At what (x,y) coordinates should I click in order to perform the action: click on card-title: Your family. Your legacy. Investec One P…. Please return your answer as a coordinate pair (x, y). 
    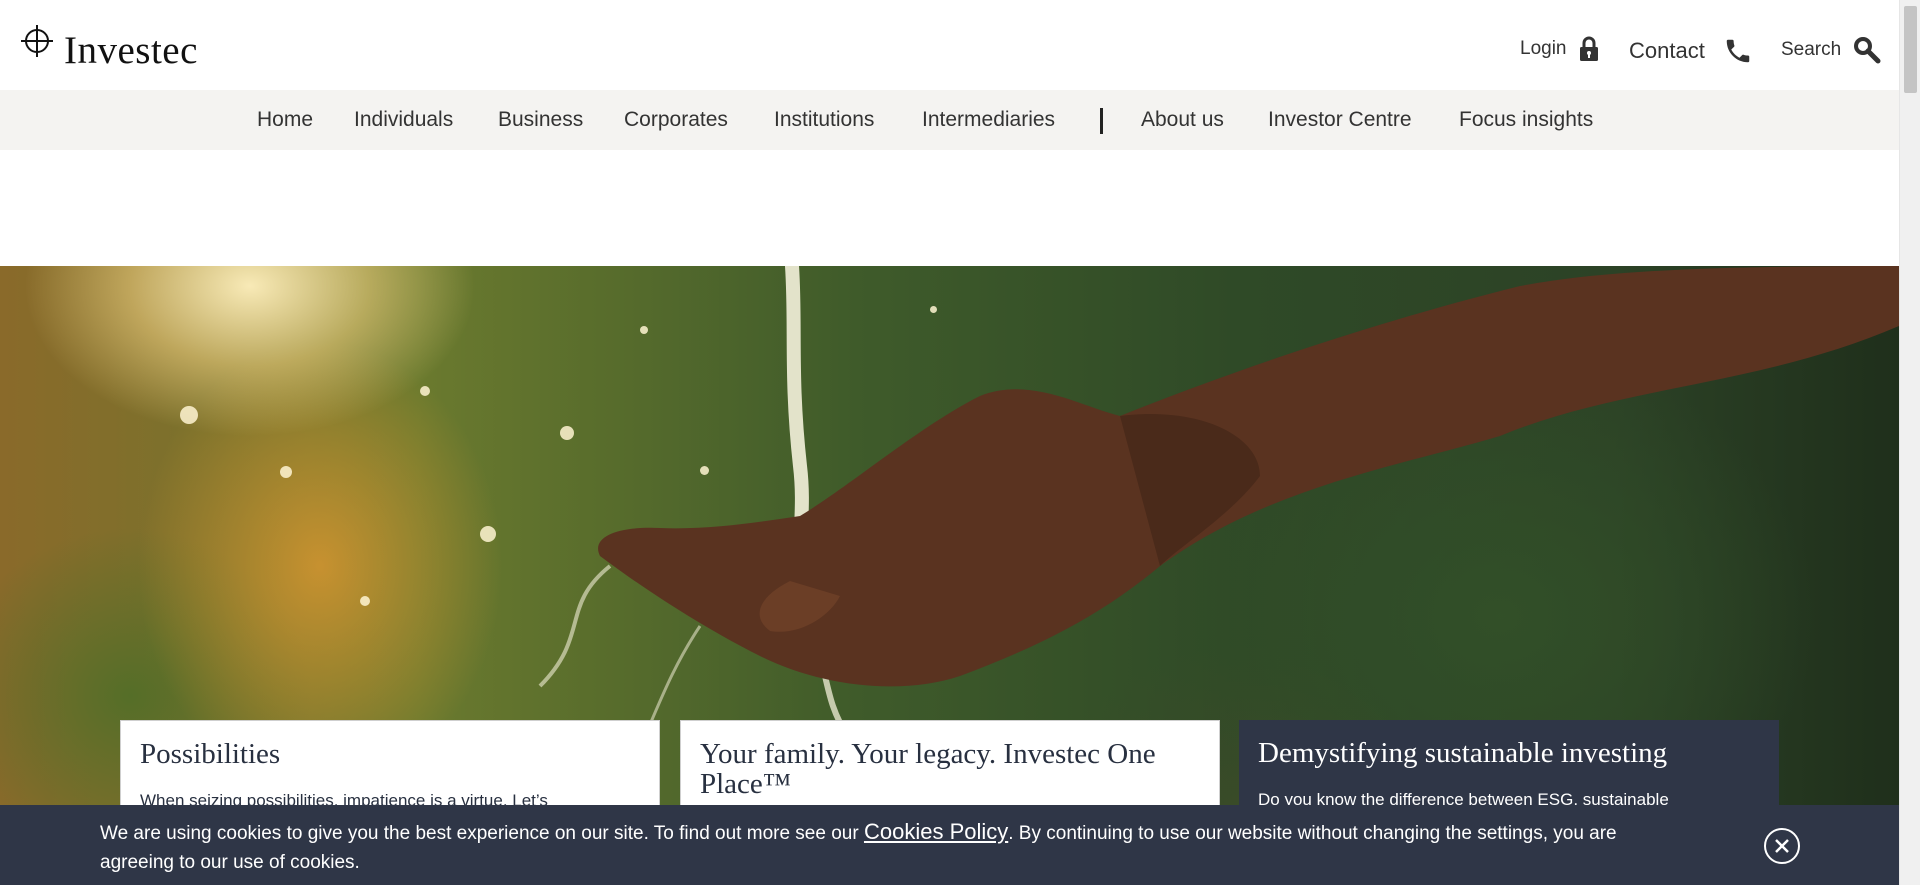
    Looking at the image, I should click on (928, 769).